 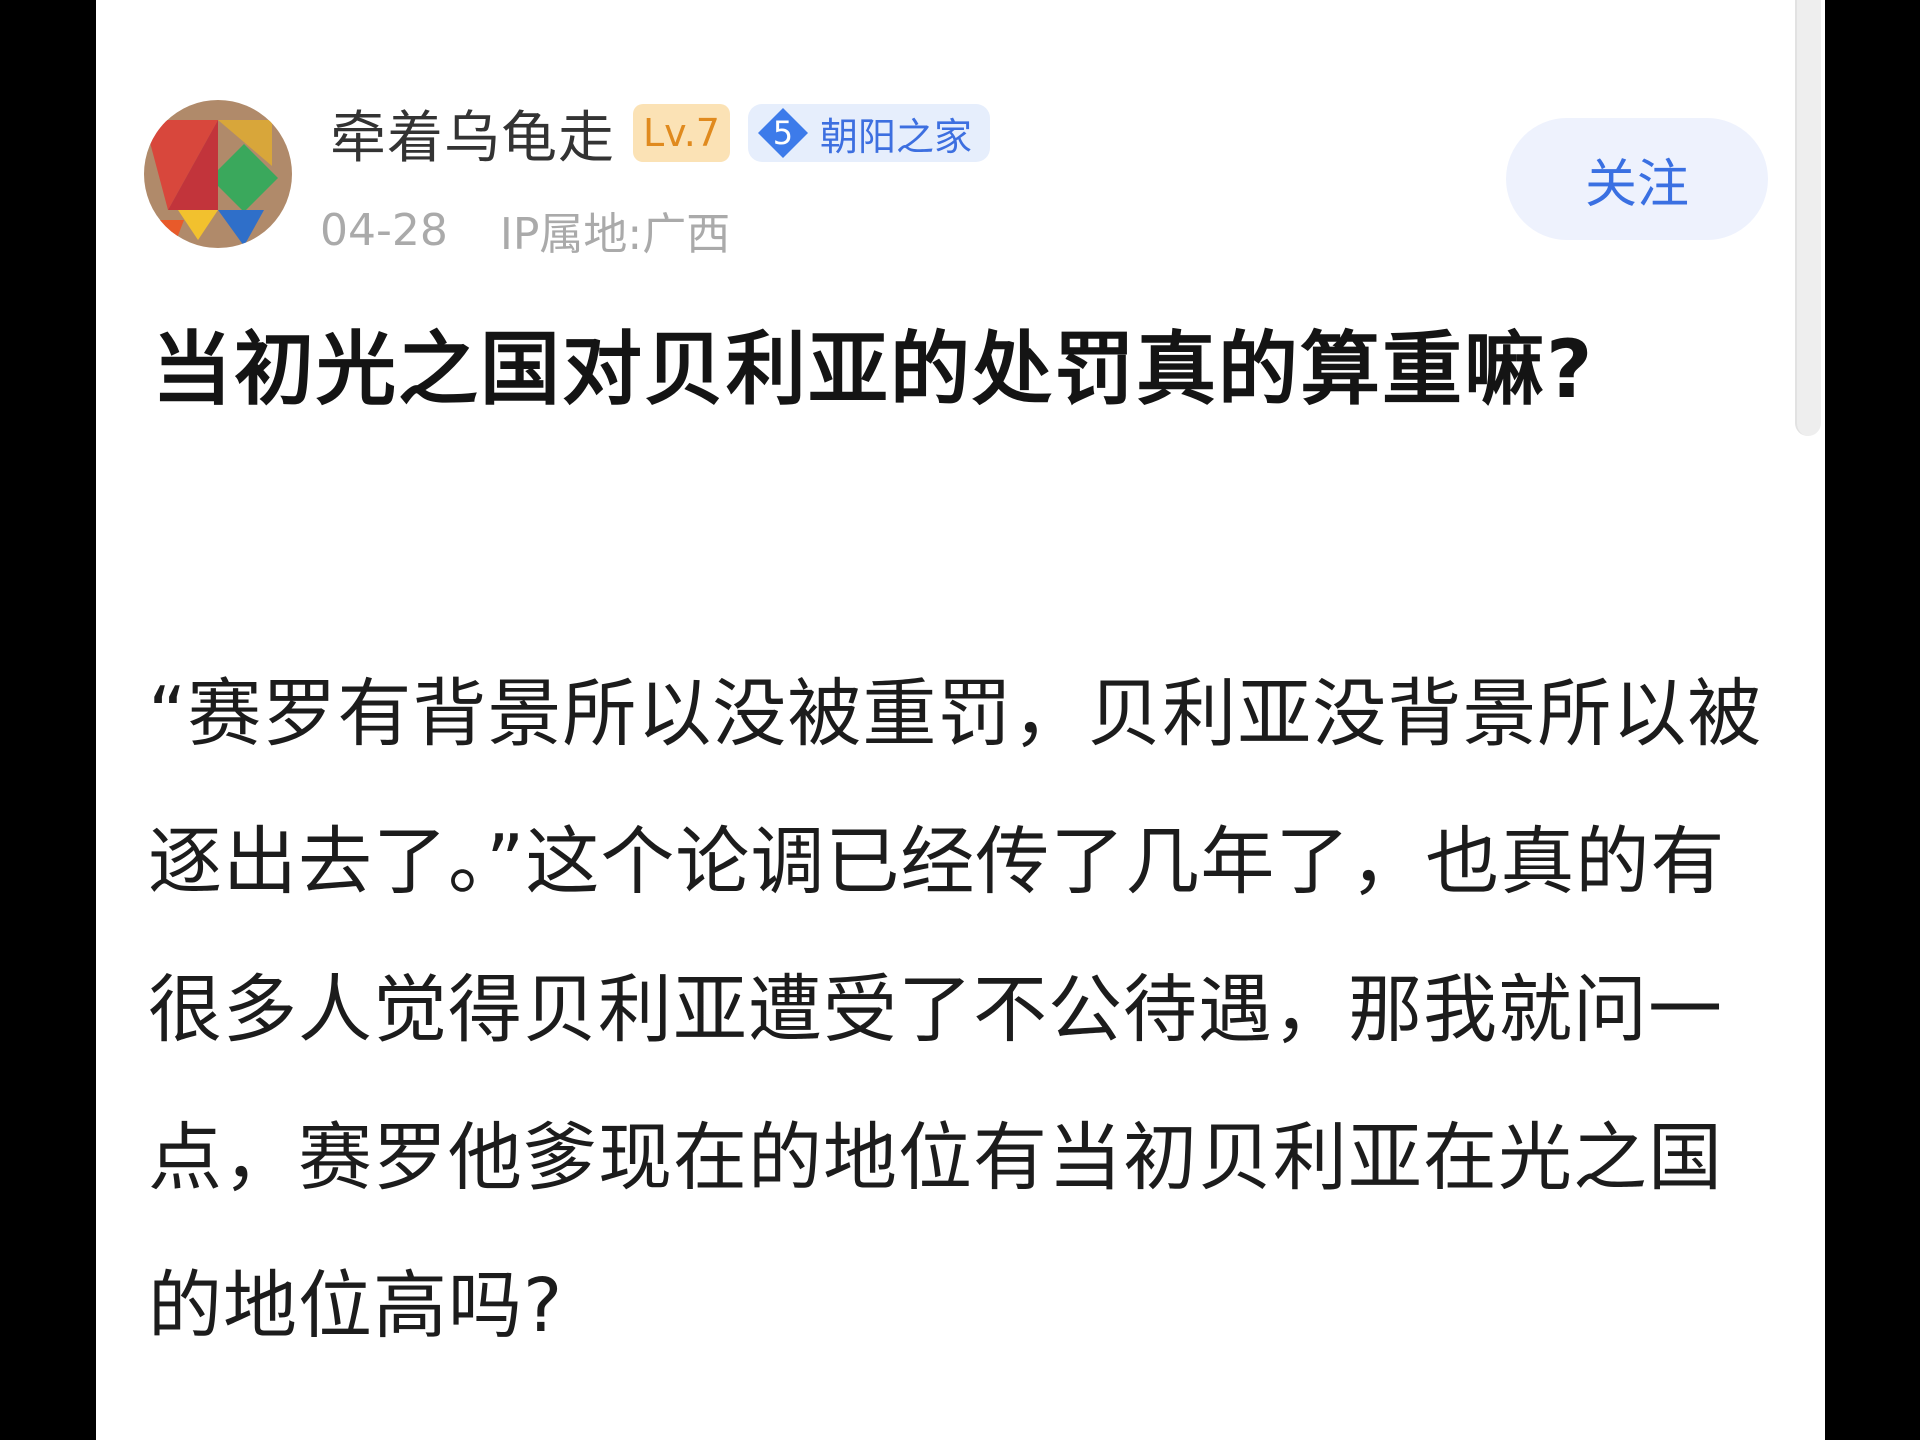 I want to click on author-avatar, so click(x=218, y=174).